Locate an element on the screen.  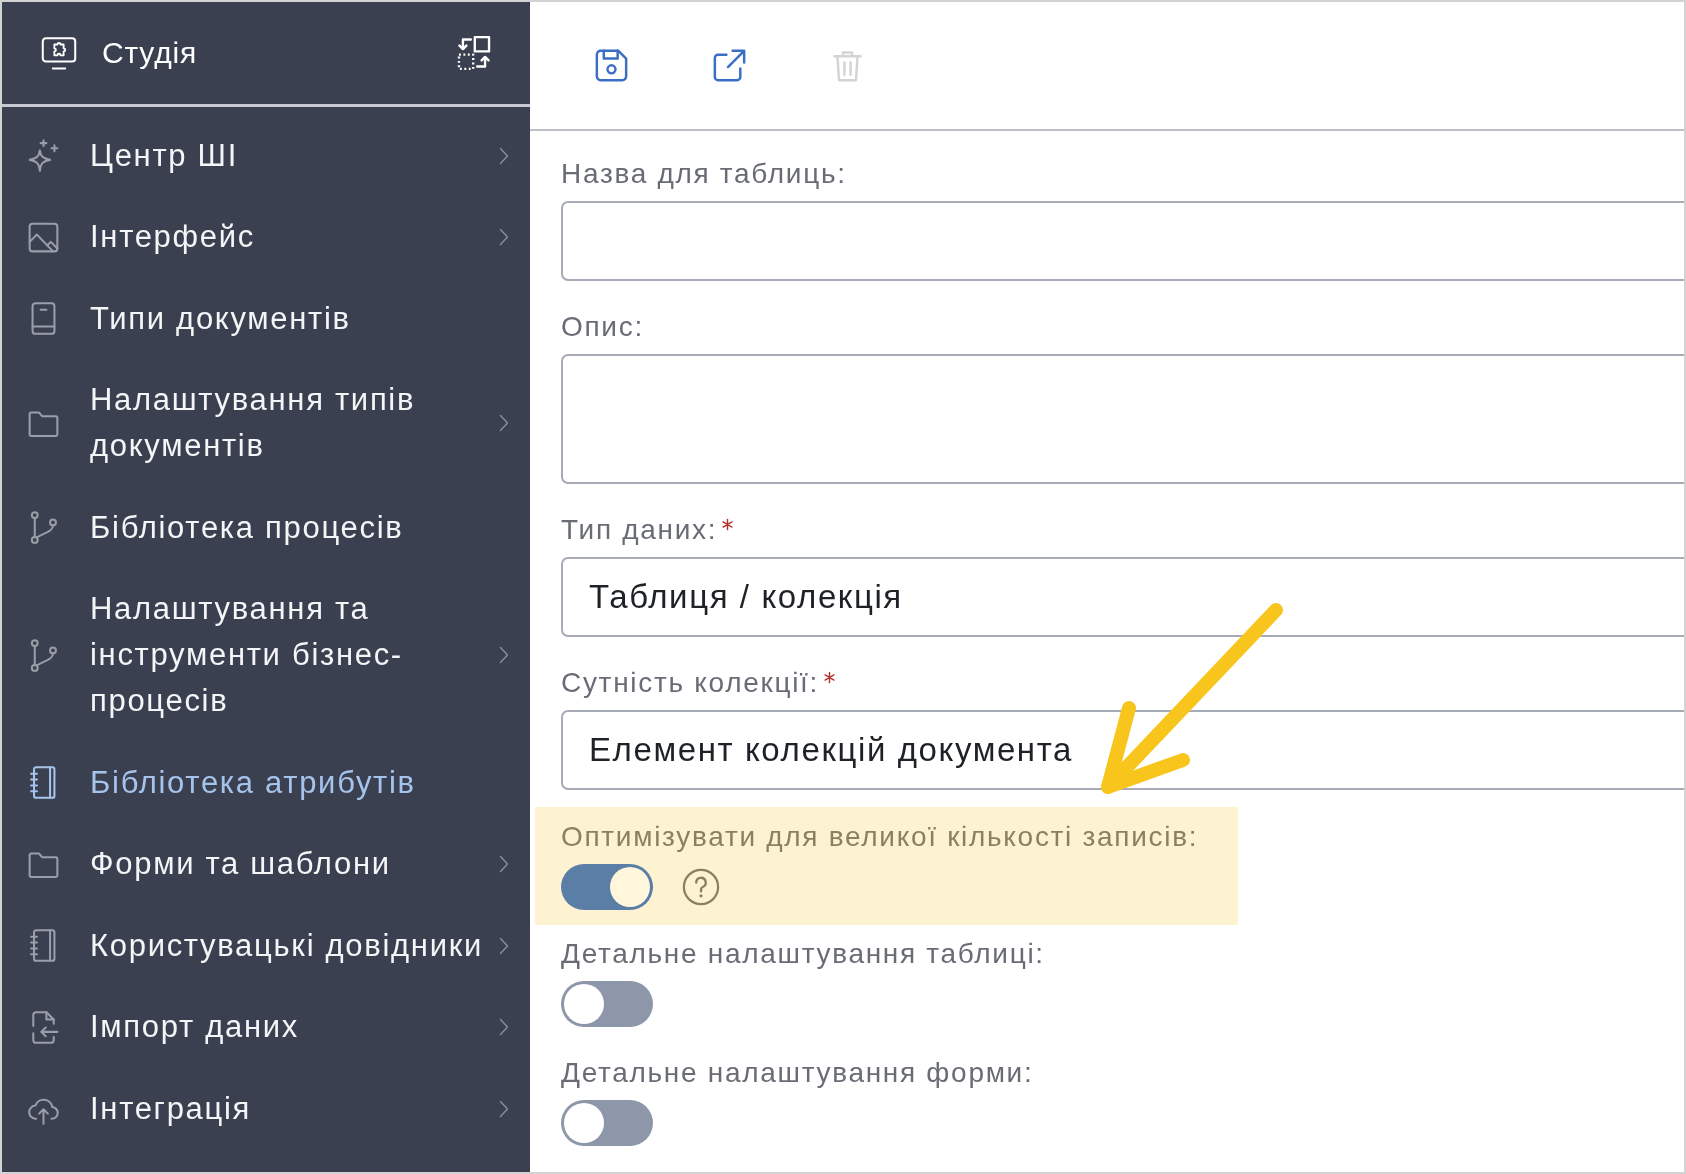
field-label: Тип даних: is located at coordinates (639, 530).